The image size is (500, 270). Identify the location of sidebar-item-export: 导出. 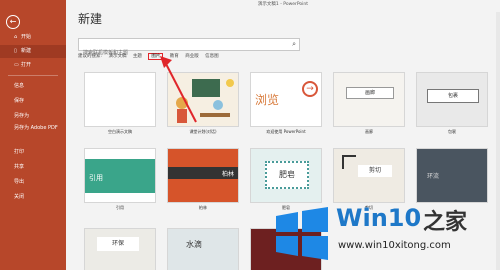
(33, 182).